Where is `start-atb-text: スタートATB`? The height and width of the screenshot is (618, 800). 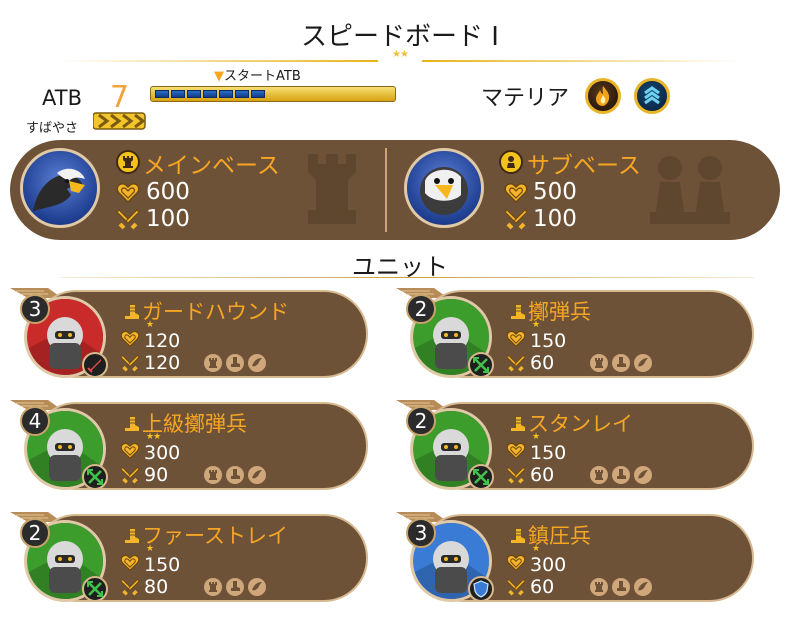
start-atb-text: スタートATB is located at coordinates (262, 76).